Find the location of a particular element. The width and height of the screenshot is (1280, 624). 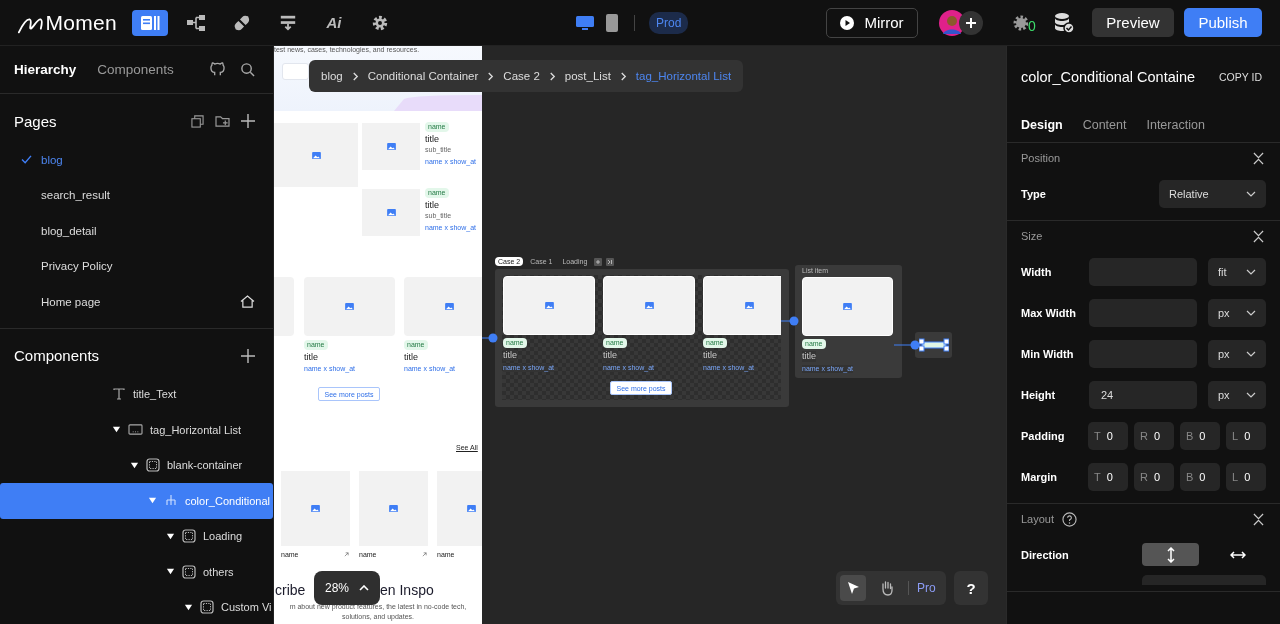

unit-select: fit is located at coordinates (1237, 271).